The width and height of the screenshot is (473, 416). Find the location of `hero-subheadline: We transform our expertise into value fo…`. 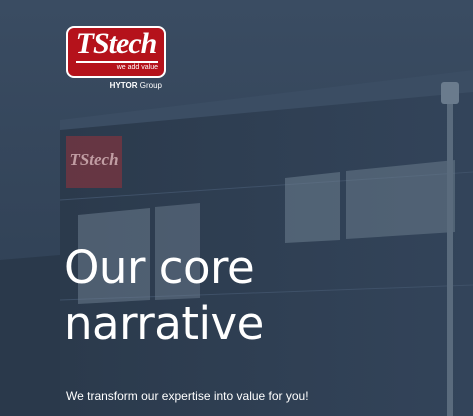

hero-subheadline: We transform our expertise into value fo… is located at coordinates (187, 396).